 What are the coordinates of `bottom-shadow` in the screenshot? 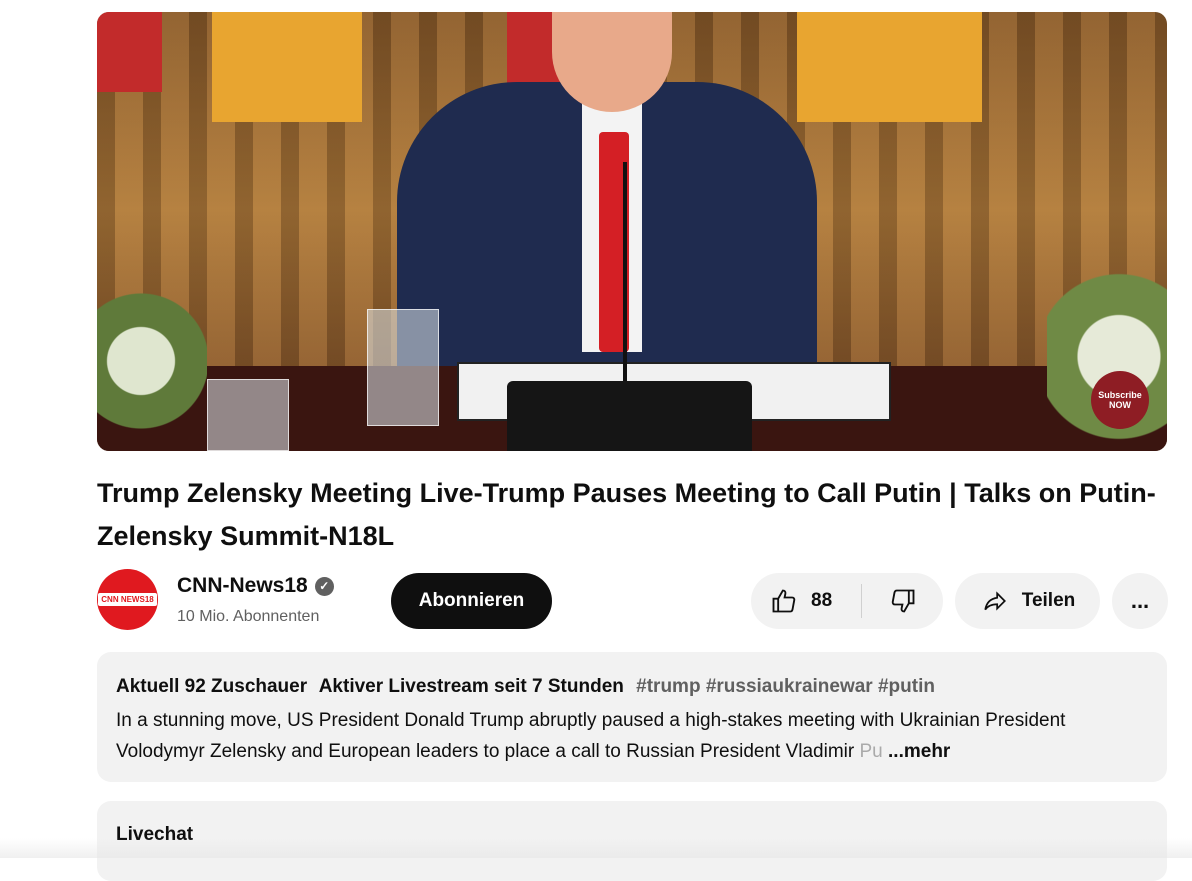 It's located at (596, 848).